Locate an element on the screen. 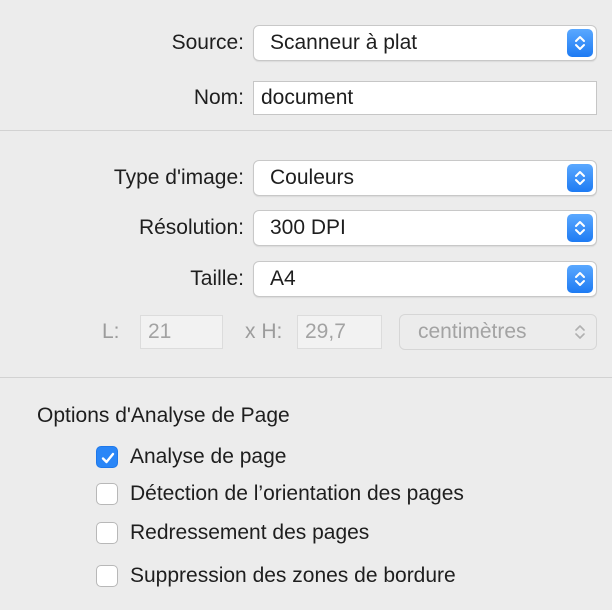 The height and width of the screenshot is (610, 612). option-page-deskew: Redressement des pages is located at coordinates (336, 533).